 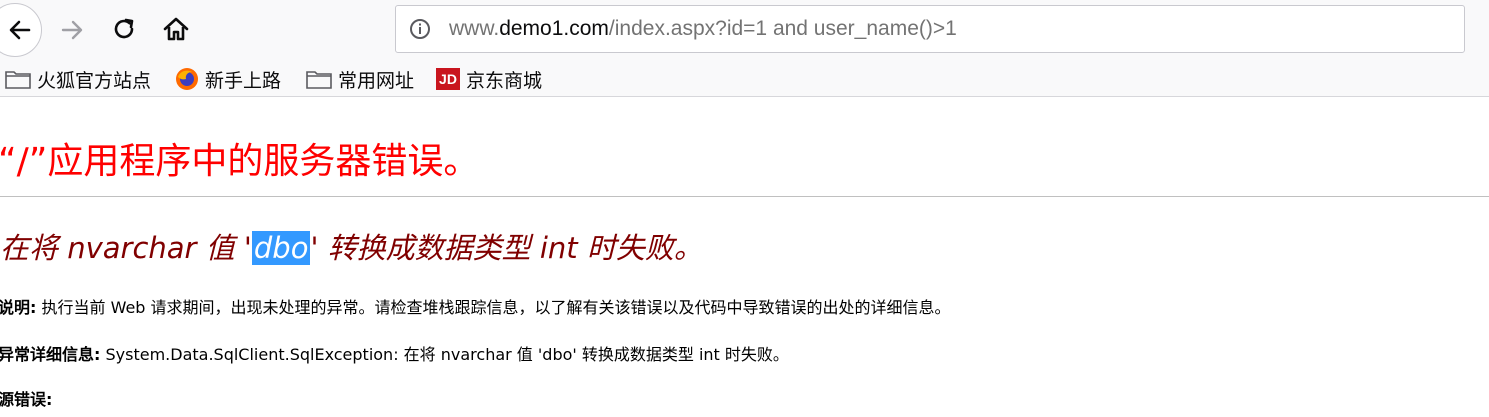 I want to click on reload-icon, so click(x=124, y=28).